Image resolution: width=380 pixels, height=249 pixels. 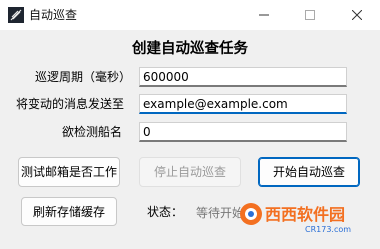 I want to click on minimize-button, so click(x=264, y=15).